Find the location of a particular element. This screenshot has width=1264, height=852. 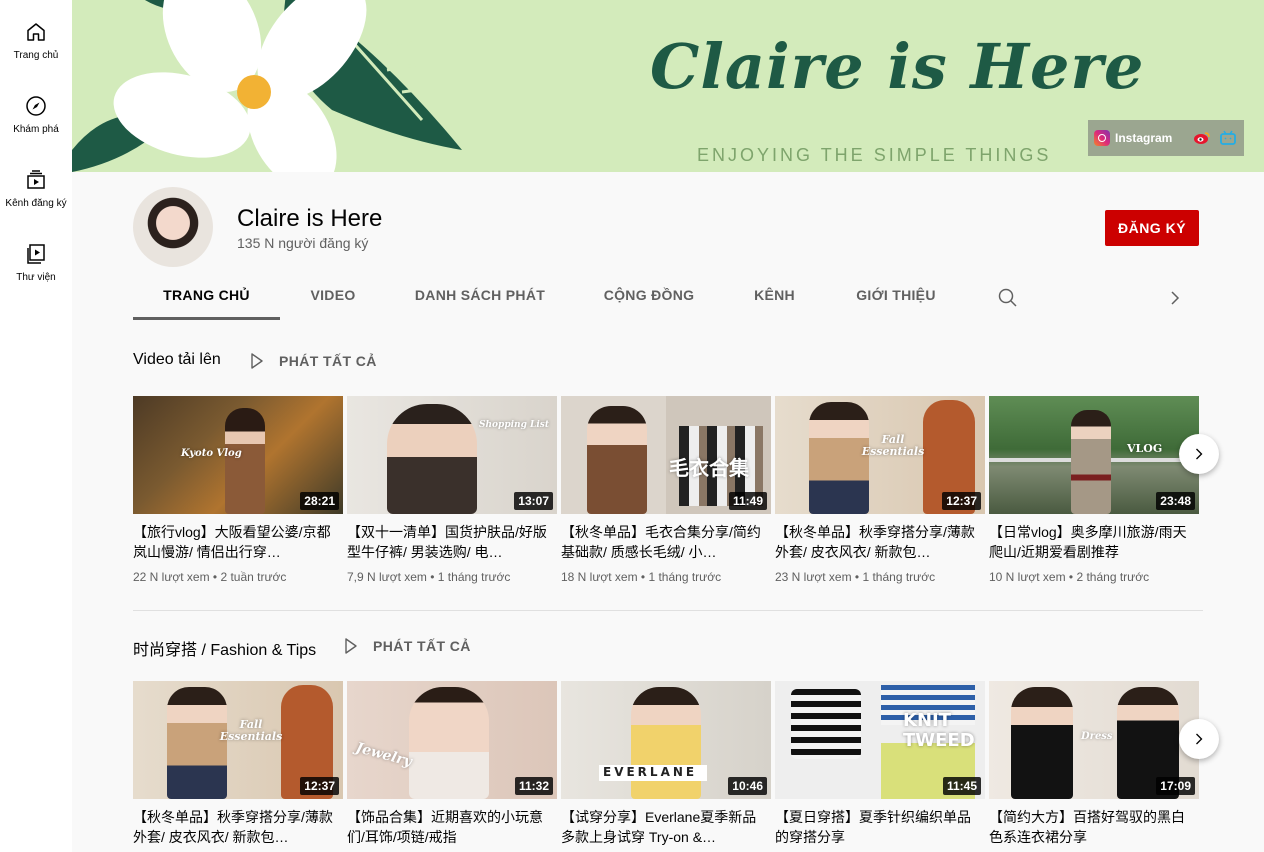

video-thumbnail: 毛衣合集 11:49 is located at coordinates (666, 455).